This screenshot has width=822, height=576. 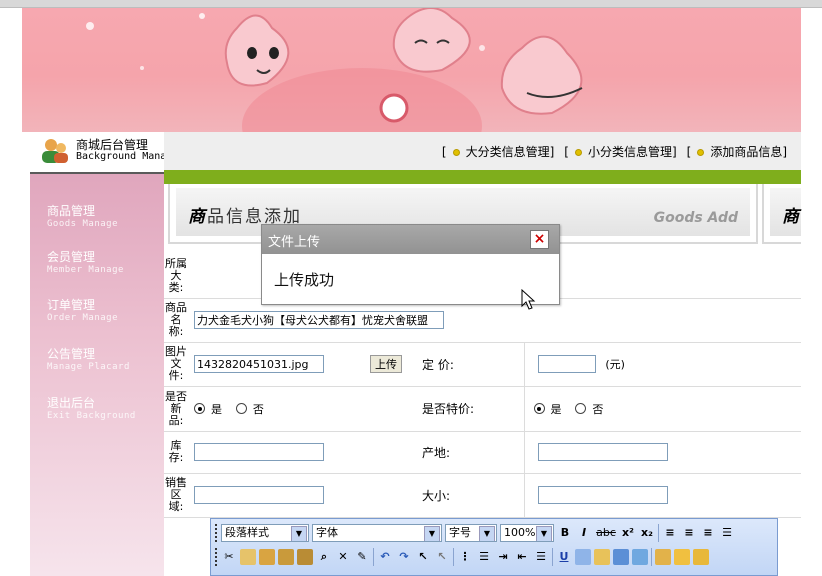 What do you see at coordinates (11, 292) in the screenshot?
I see `left-margin` at bounding box center [11, 292].